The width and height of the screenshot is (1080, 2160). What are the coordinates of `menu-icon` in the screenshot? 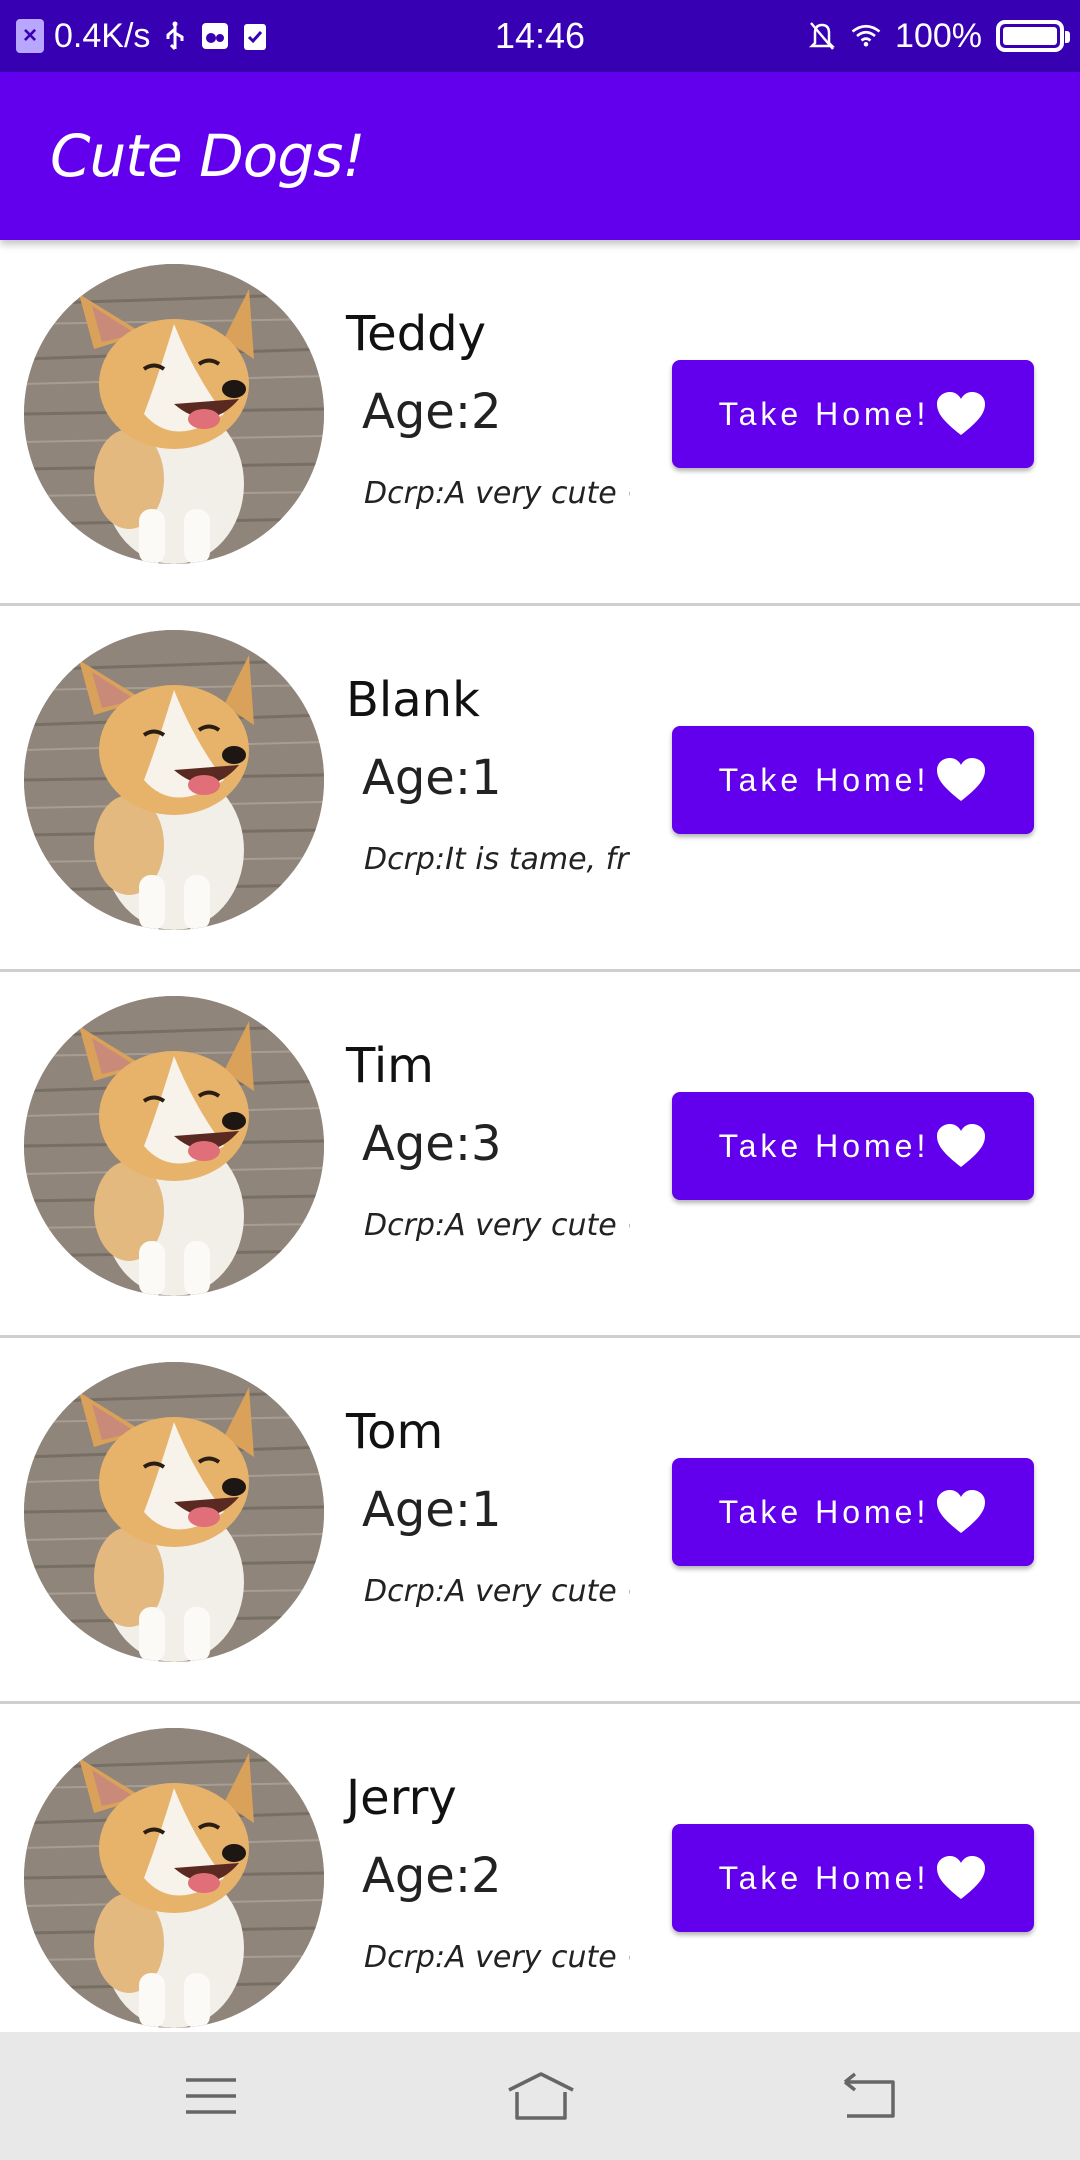 It's located at (211, 2096).